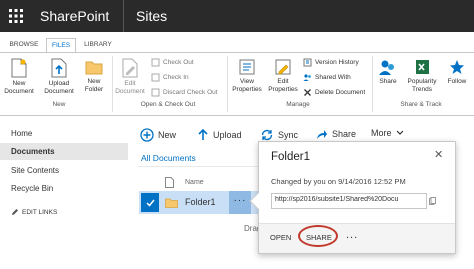  I want to click on suite-divider, so click(123, 16).